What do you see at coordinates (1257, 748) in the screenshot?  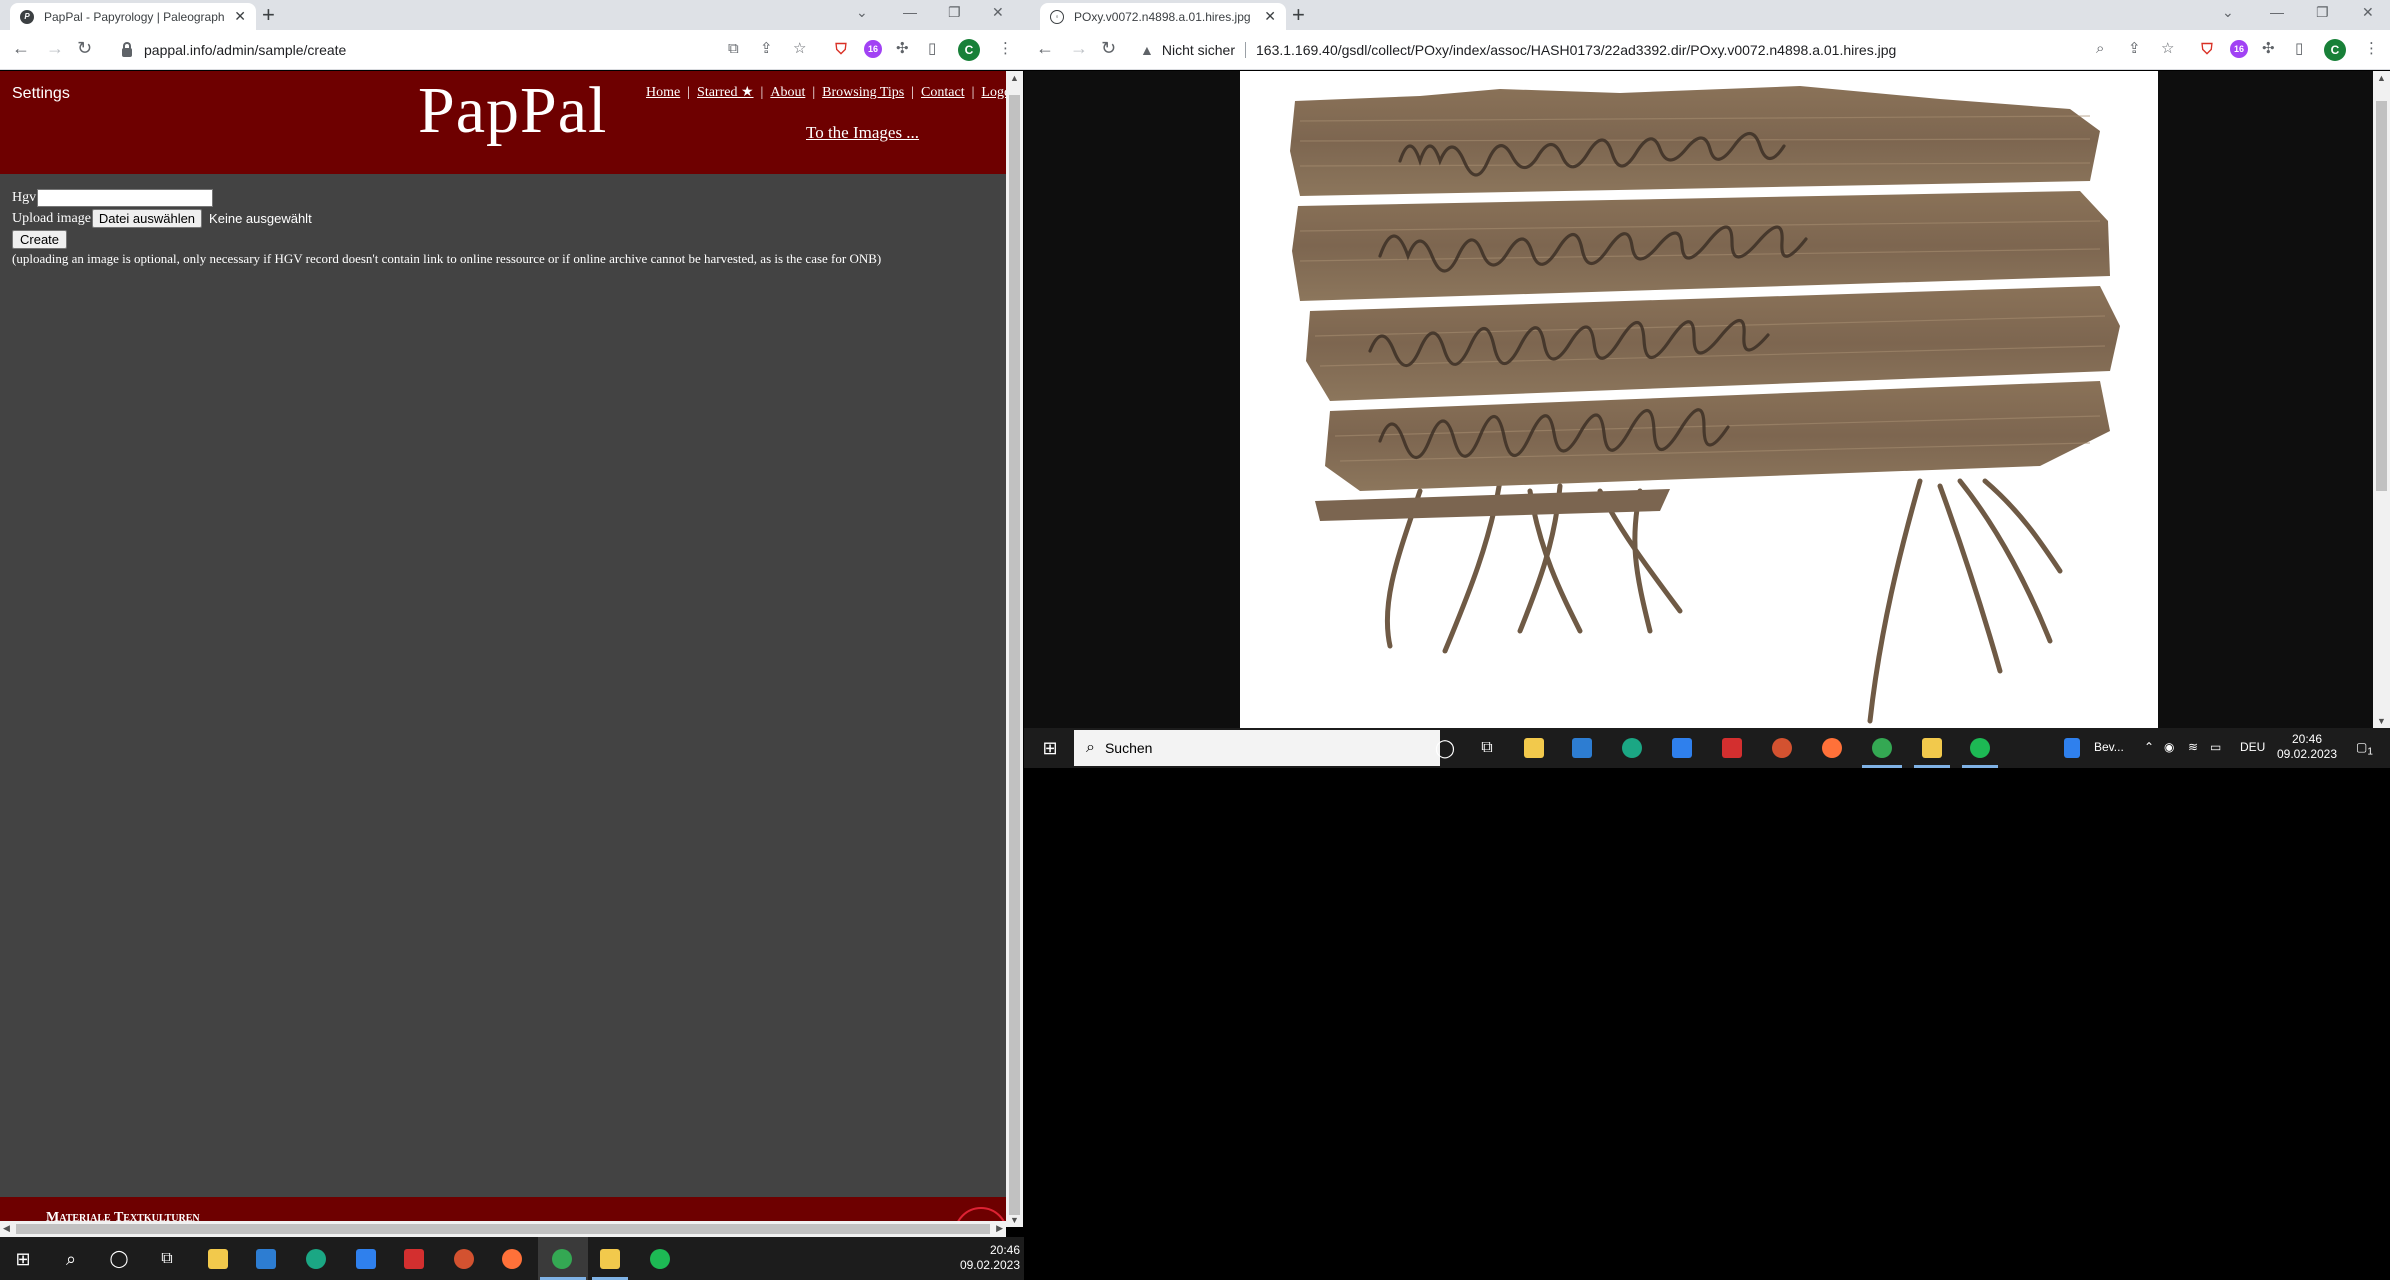 I see `taskbar-search: ⌕ Suchen` at bounding box center [1257, 748].